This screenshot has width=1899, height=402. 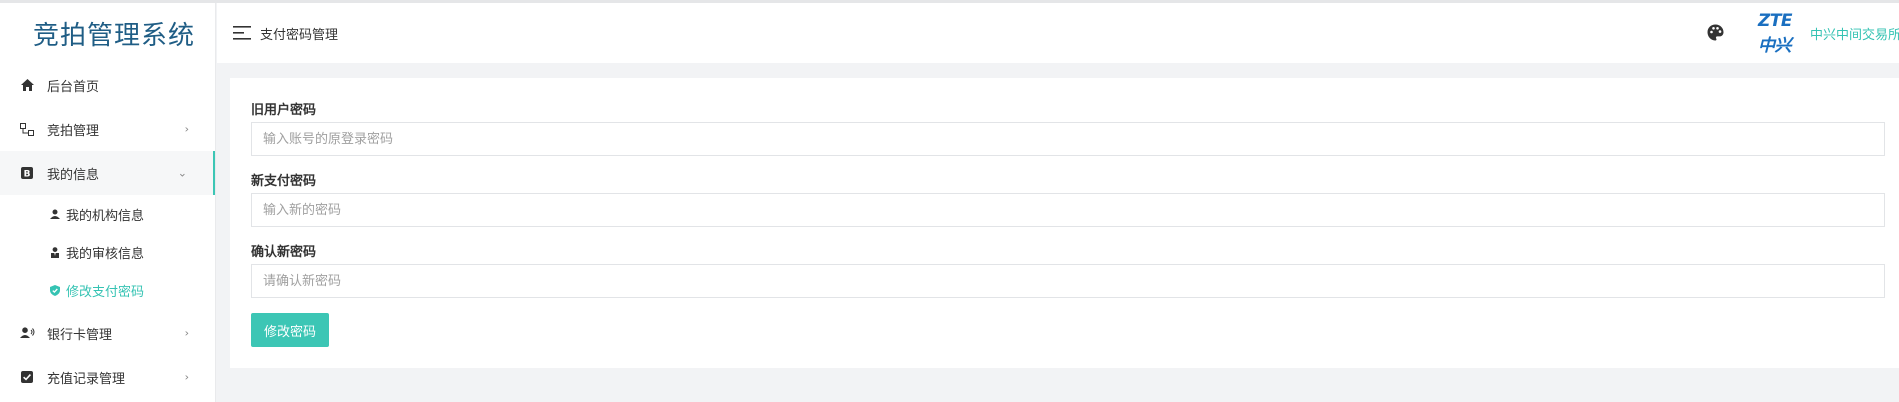 I want to click on company-logo: ZTE中兴 中兴中间交易所, so click(x=1828, y=33).